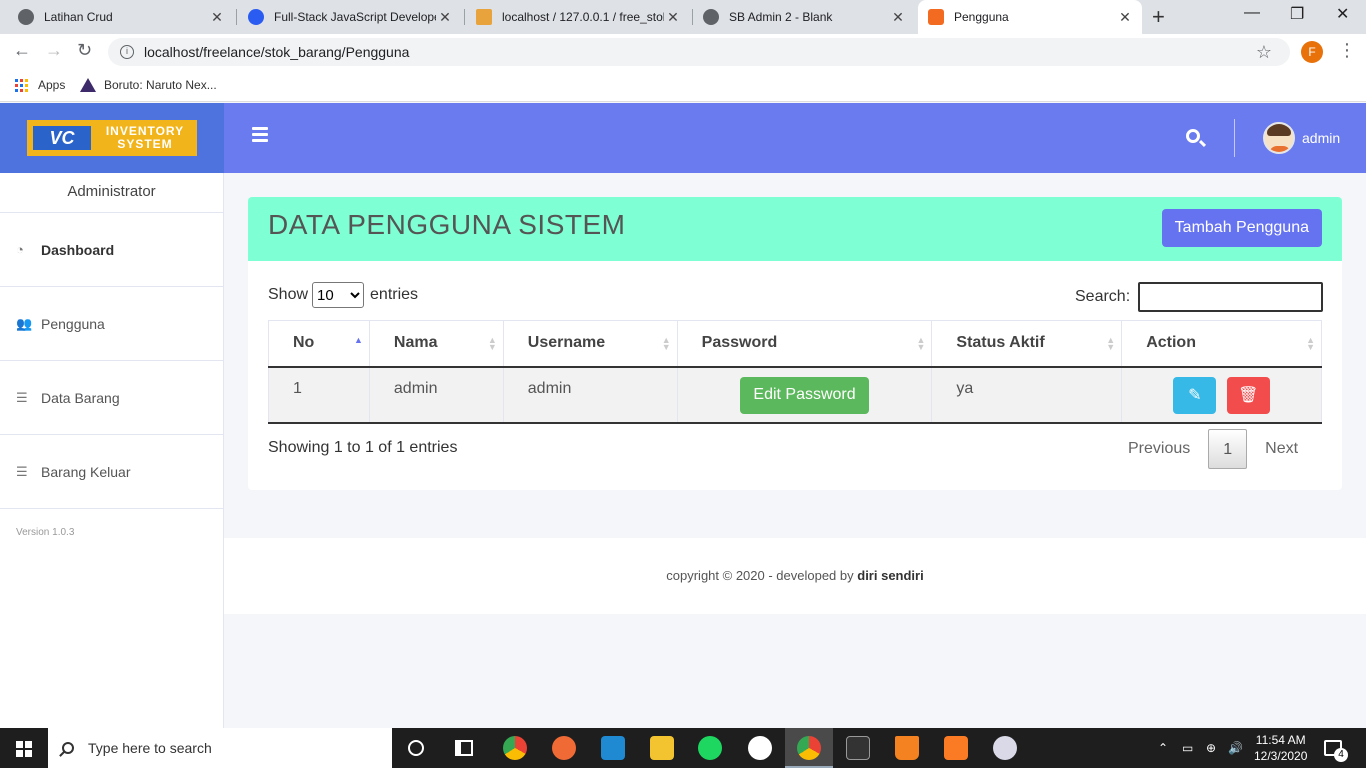 Image resolution: width=1366 pixels, height=768 pixels. Describe the element at coordinates (260, 136) in the screenshot. I see `hamburger-icon` at that location.